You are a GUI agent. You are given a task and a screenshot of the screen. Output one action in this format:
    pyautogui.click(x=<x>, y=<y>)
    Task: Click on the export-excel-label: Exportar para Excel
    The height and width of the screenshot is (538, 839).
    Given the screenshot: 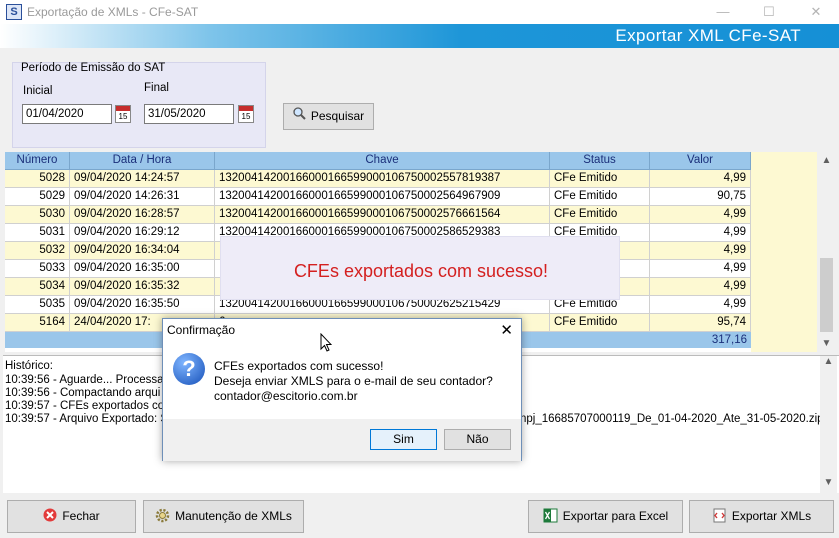 What is the action you would take?
    pyautogui.click(x=615, y=516)
    